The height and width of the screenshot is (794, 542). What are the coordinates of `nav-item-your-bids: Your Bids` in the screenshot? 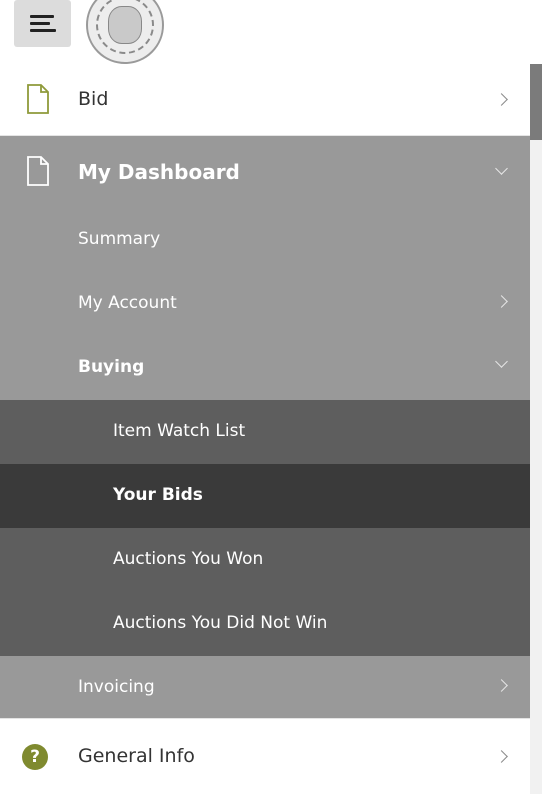 It's located at (265, 496).